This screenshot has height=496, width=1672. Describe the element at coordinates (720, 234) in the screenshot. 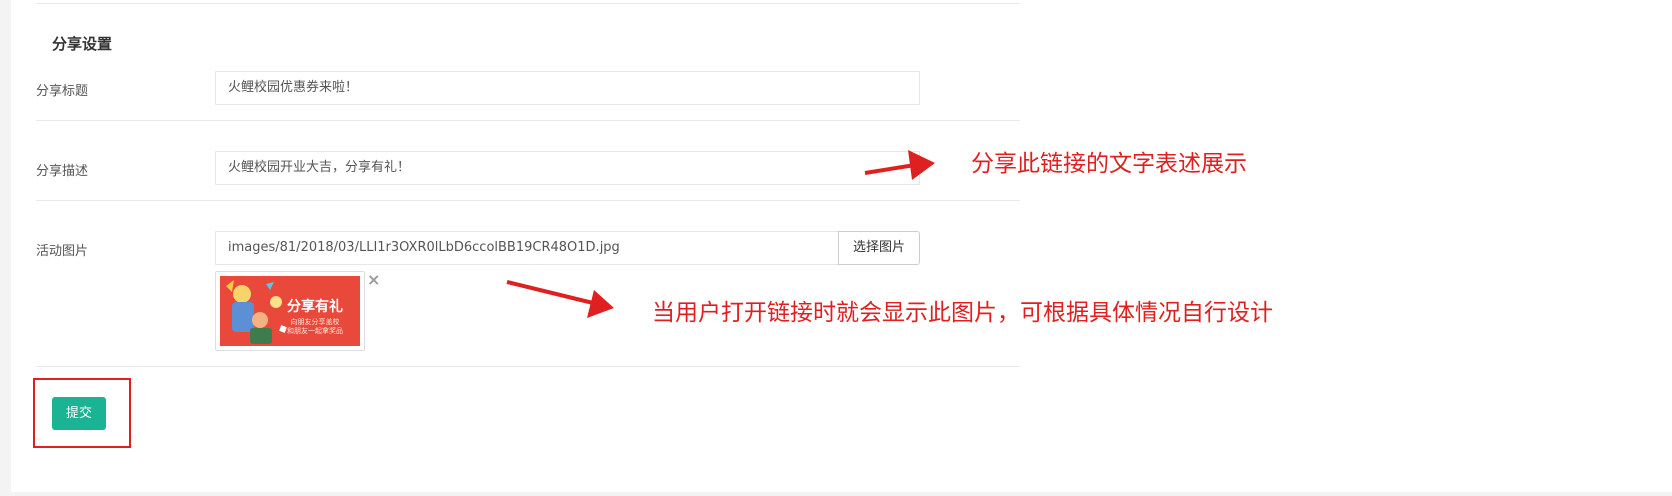

I see `annotation-arrows` at that location.